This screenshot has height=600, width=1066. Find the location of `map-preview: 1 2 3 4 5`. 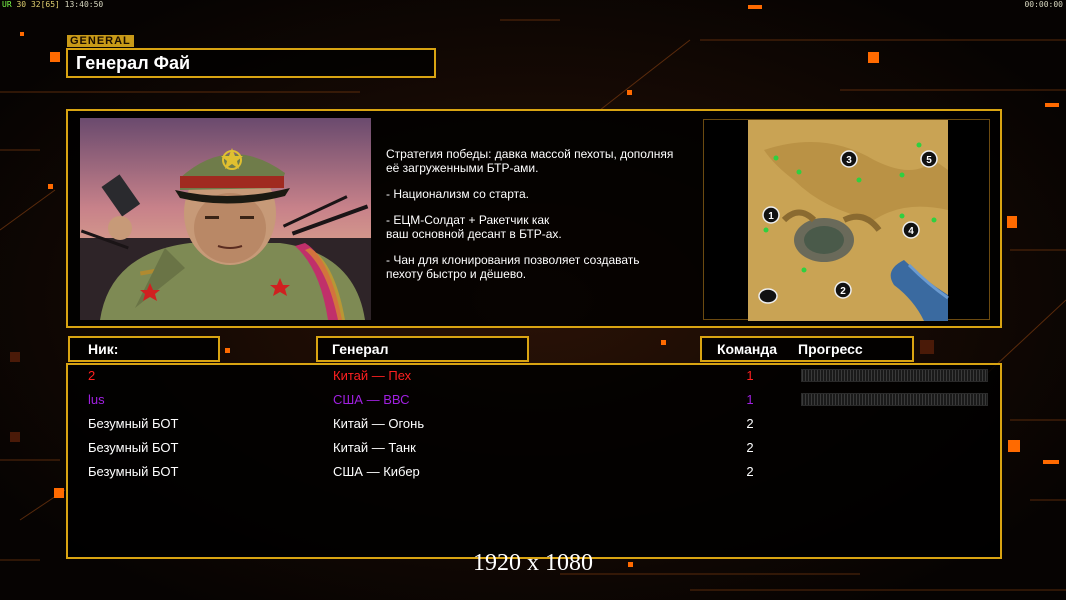

map-preview: 1 2 3 4 5 is located at coordinates (846, 220).